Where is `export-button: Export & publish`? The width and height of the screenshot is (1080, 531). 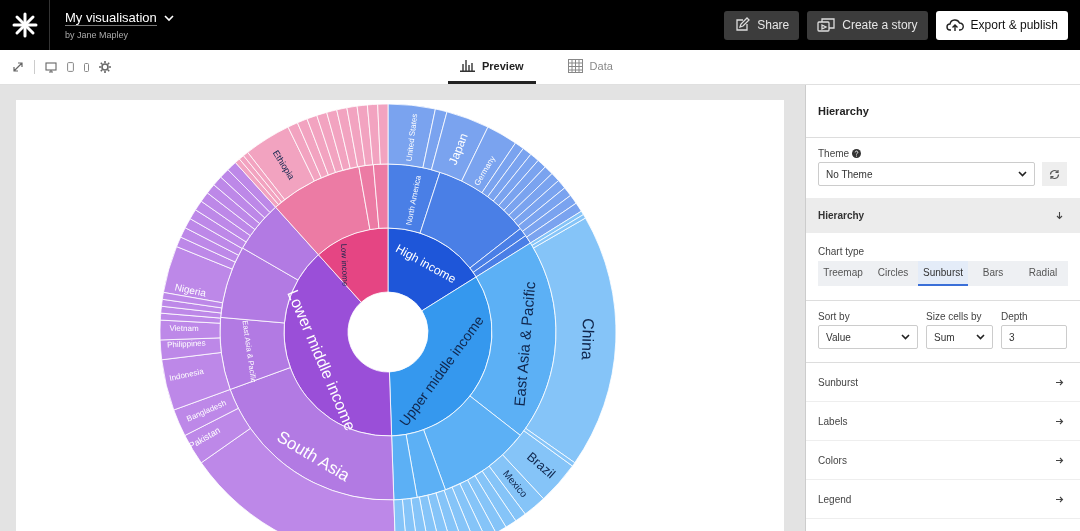
export-button: Export & publish is located at coordinates (1001, 25).